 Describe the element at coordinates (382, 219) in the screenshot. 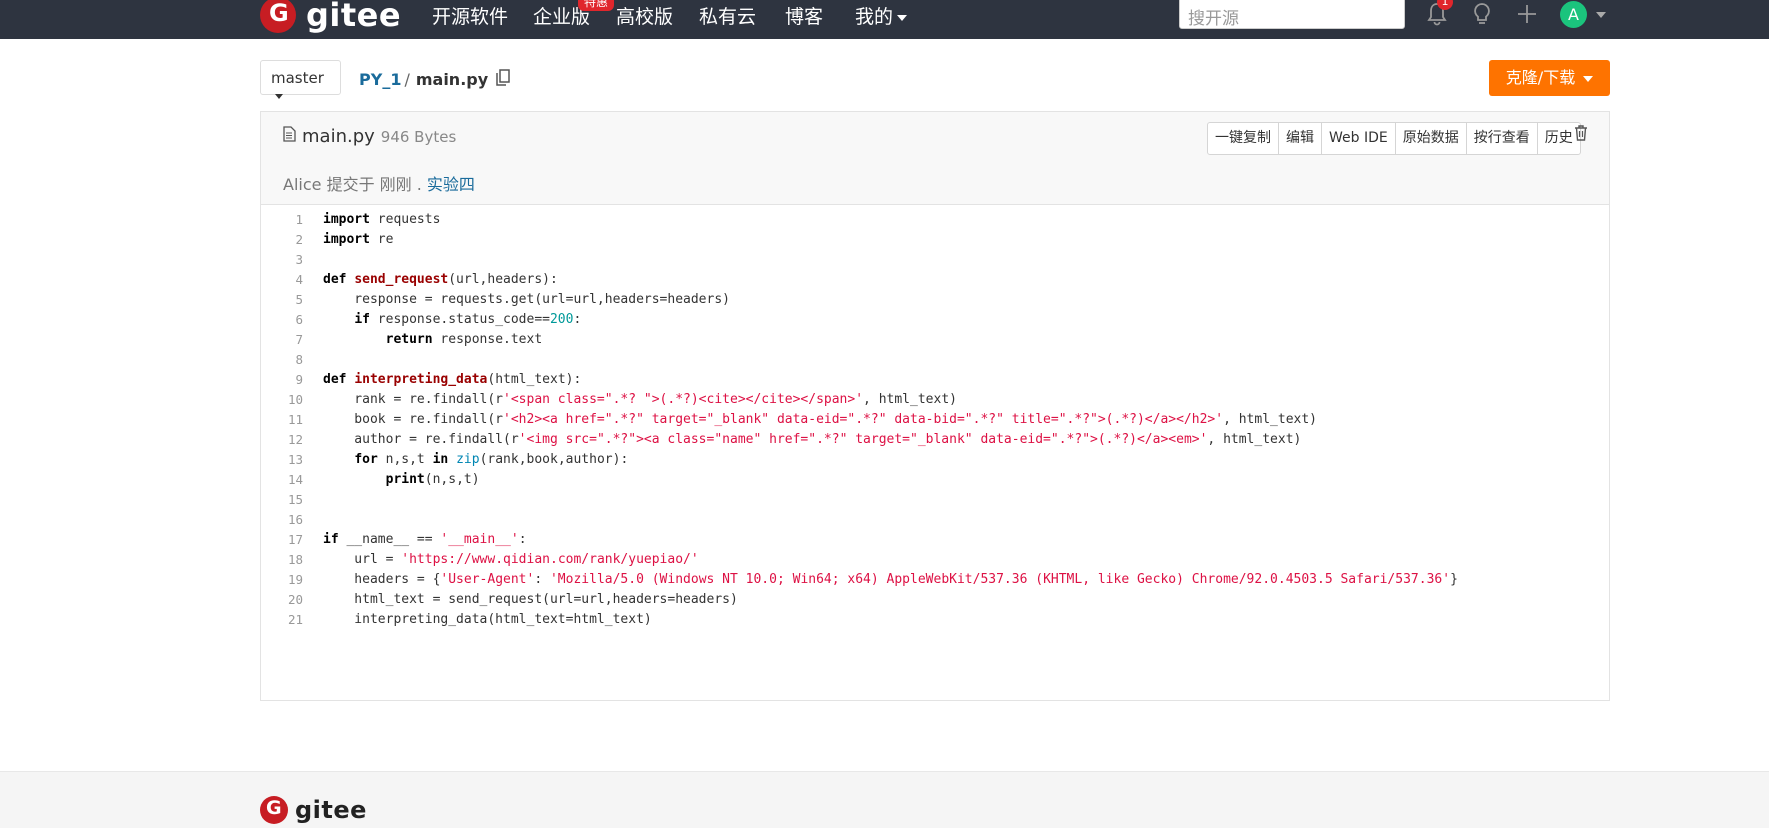

I see `code-text: import requests` at that location.